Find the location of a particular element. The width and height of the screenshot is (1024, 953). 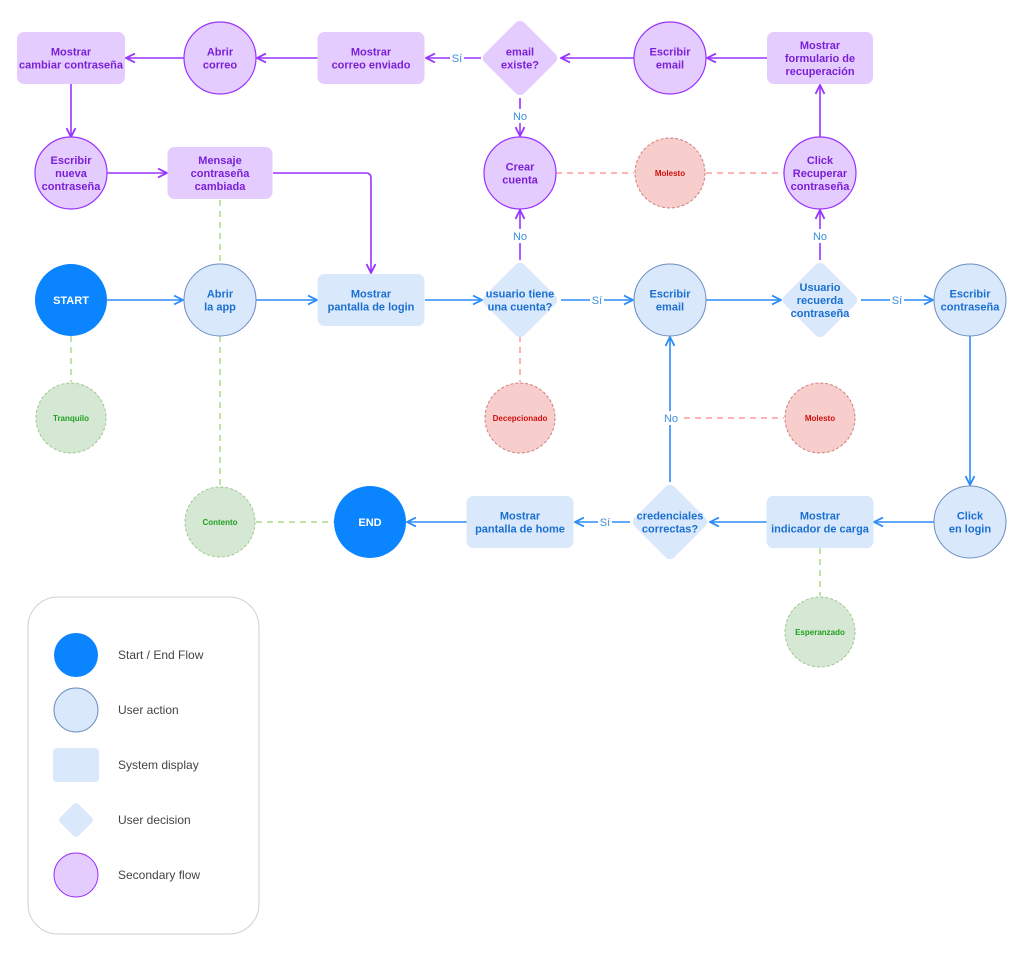

node-label: nueva is located at coordinates (71, 174).